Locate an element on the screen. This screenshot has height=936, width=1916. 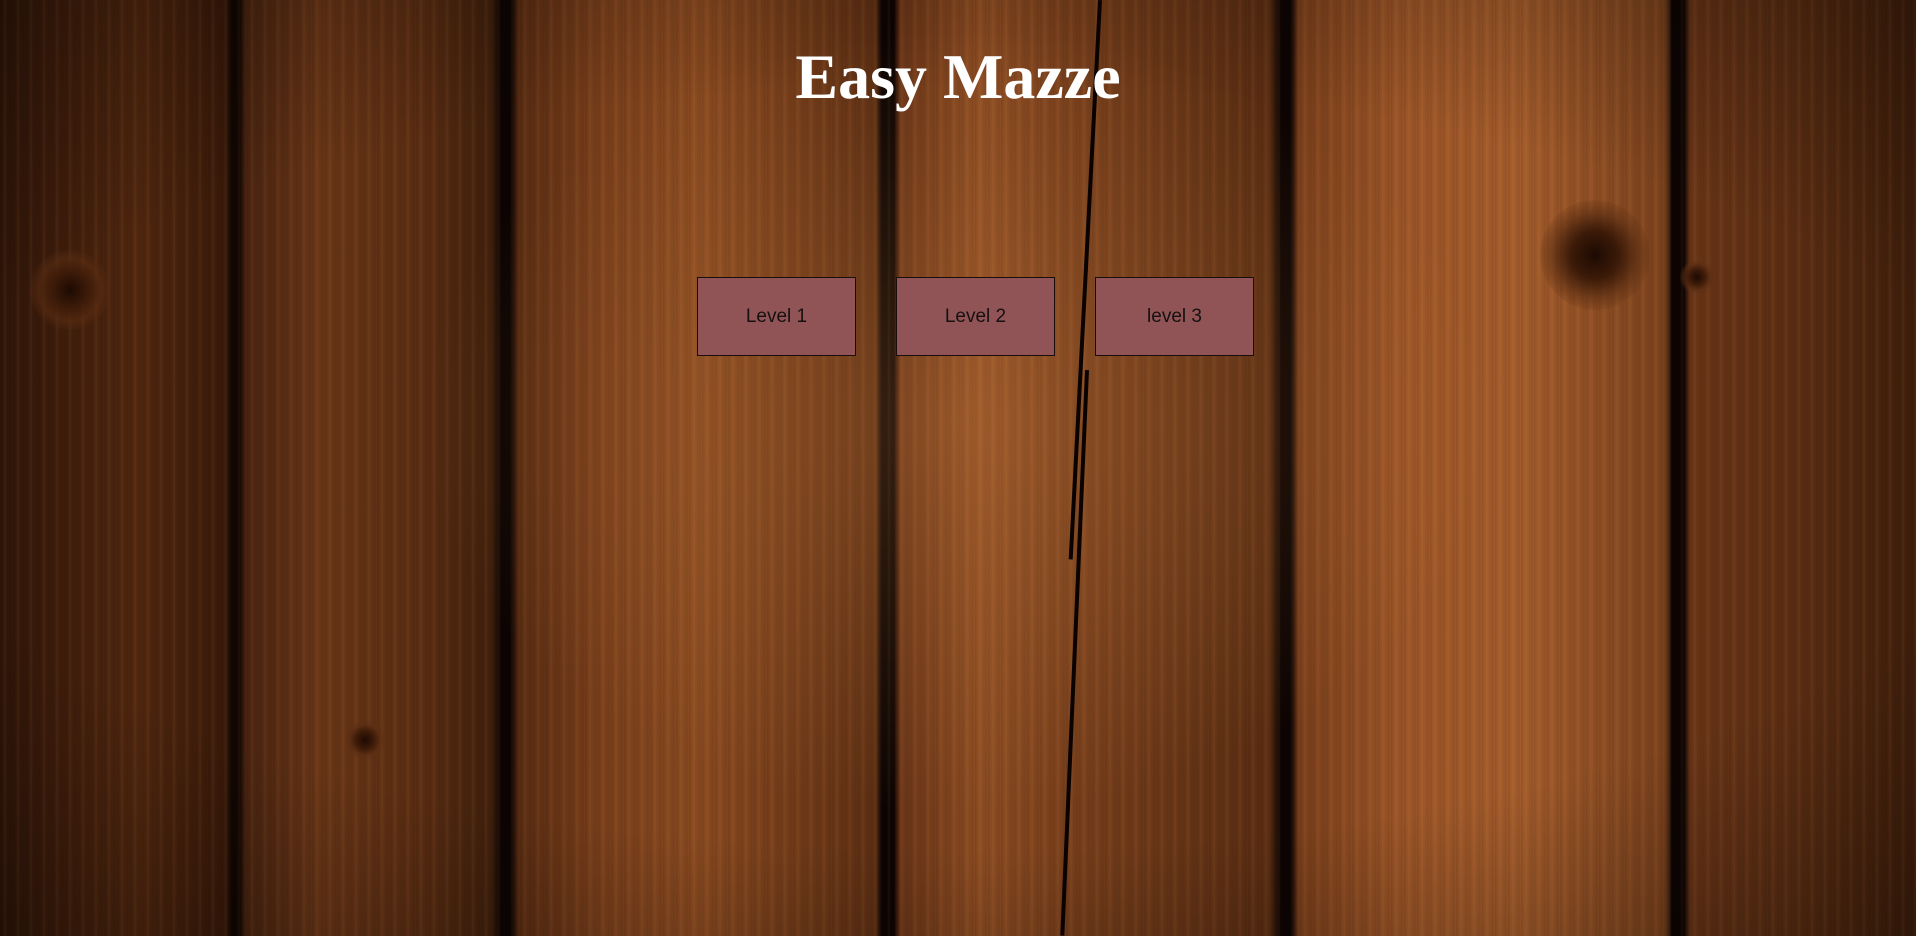
level-1-button: Level 1 is located at coordinates (776, 316).